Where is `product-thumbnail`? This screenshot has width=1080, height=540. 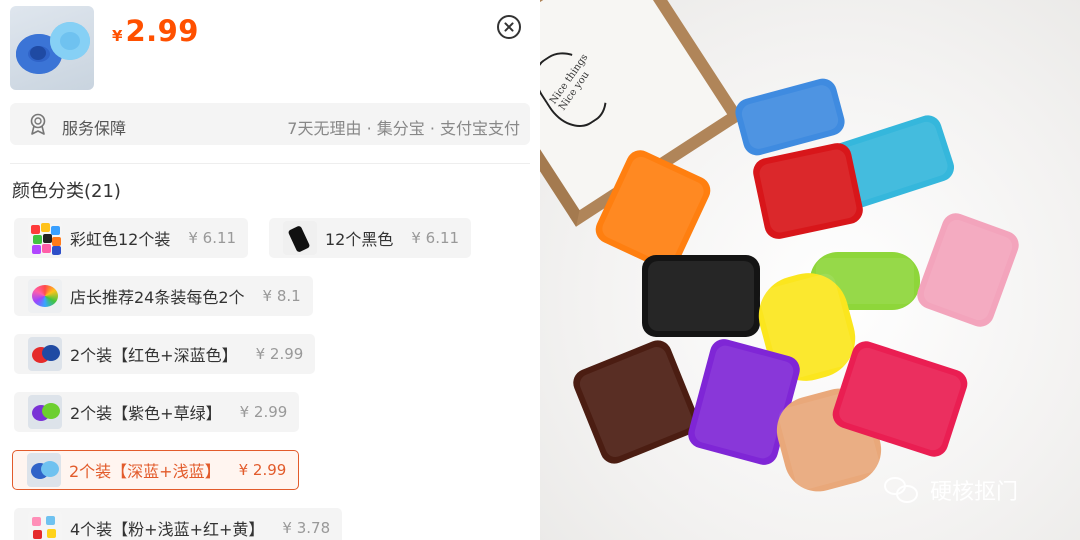
product-thumbnail is located at coordinates (52, 48).